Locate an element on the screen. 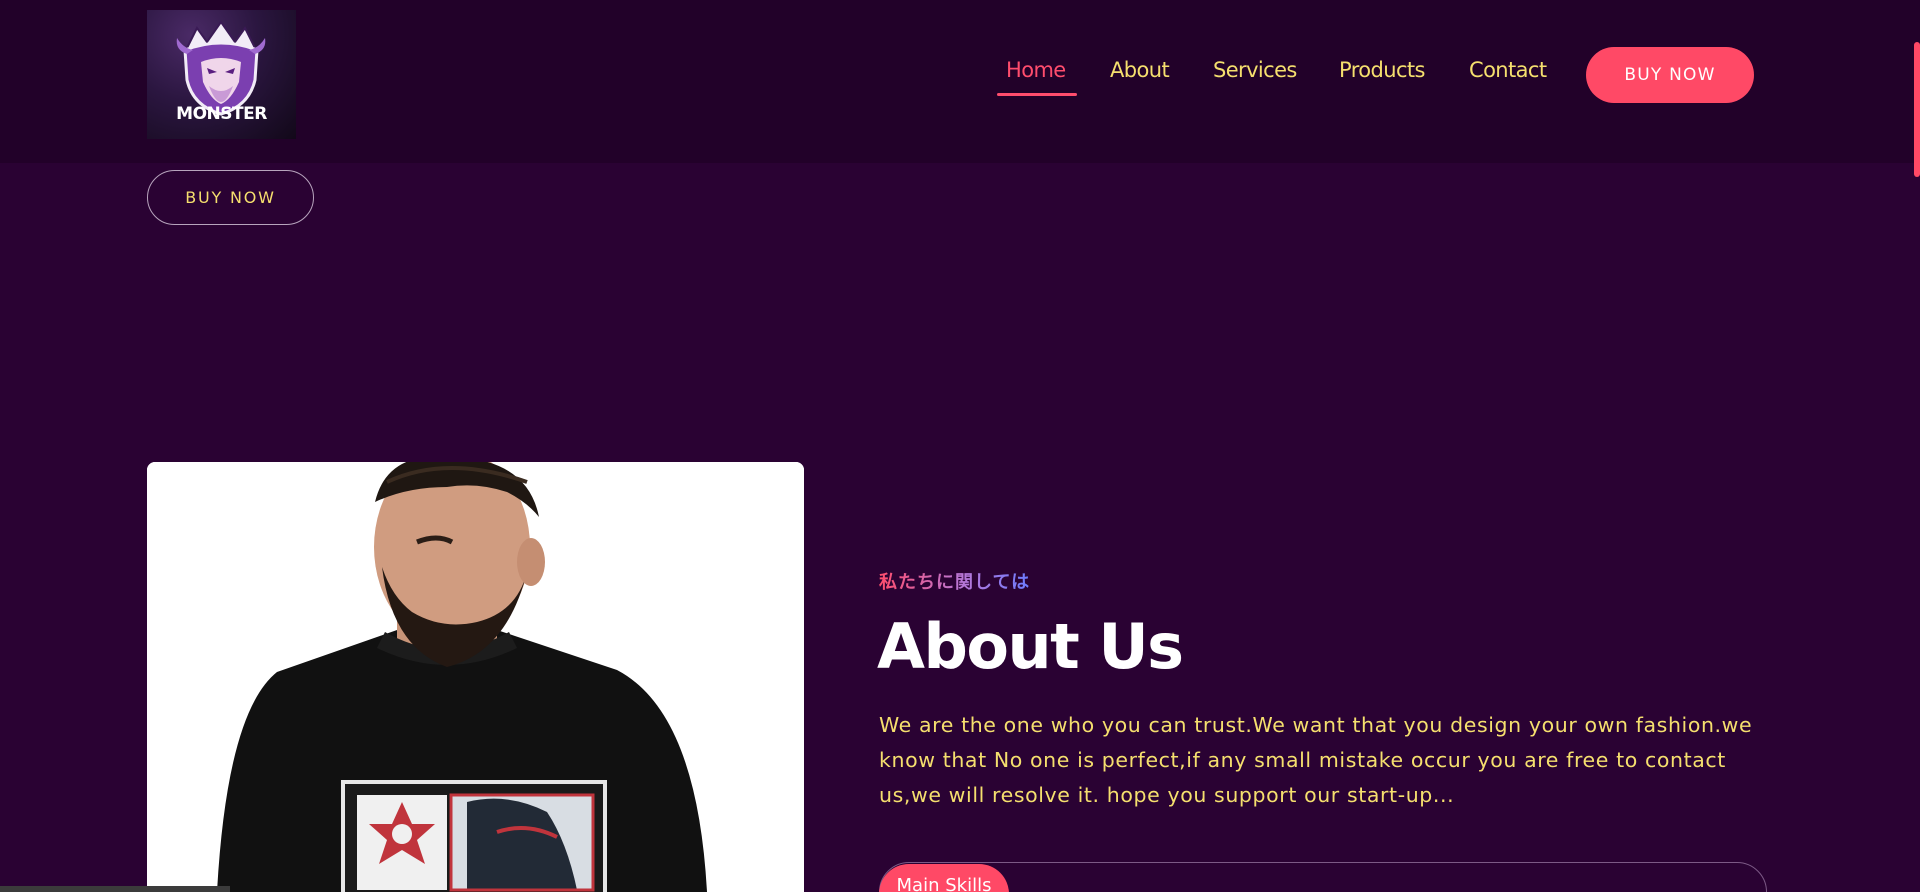 The width and height of the screenshot is (1920, 892). scrollbar-thumb is located at coordinates (1917, 109).